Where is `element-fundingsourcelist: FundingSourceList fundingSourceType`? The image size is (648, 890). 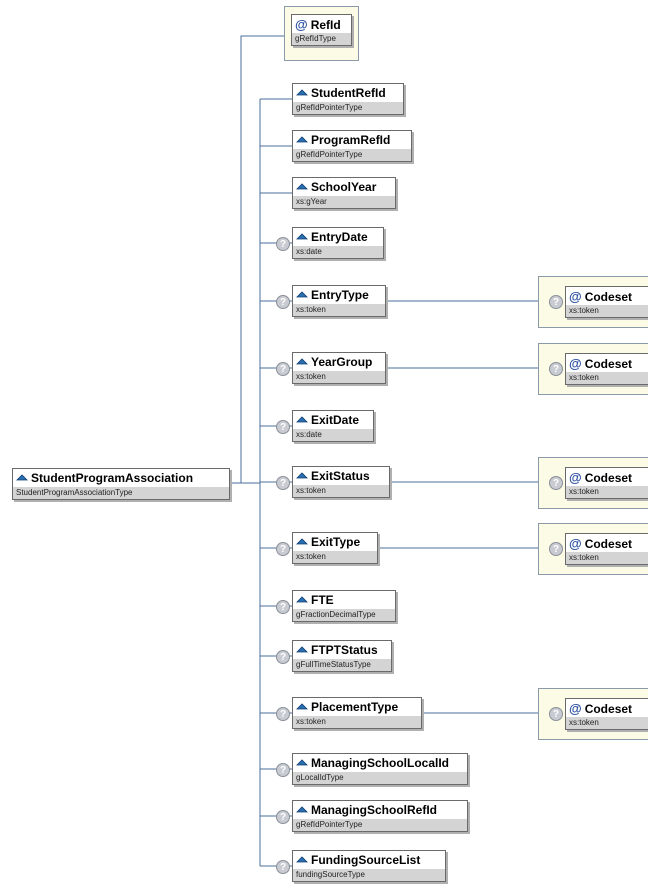 element-fundingsourcelist: FundingSourceList fundingSourceType is located at coordinates (369, 866).